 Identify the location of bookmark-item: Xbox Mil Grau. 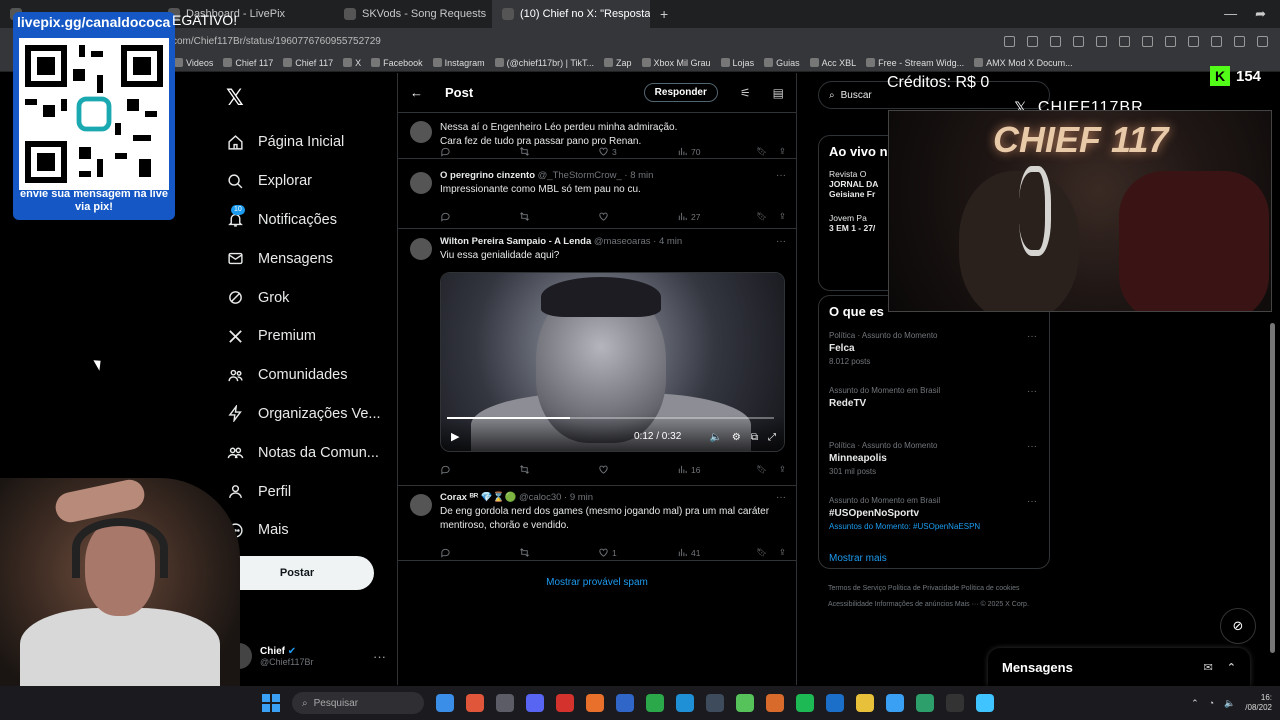
(676, 63).